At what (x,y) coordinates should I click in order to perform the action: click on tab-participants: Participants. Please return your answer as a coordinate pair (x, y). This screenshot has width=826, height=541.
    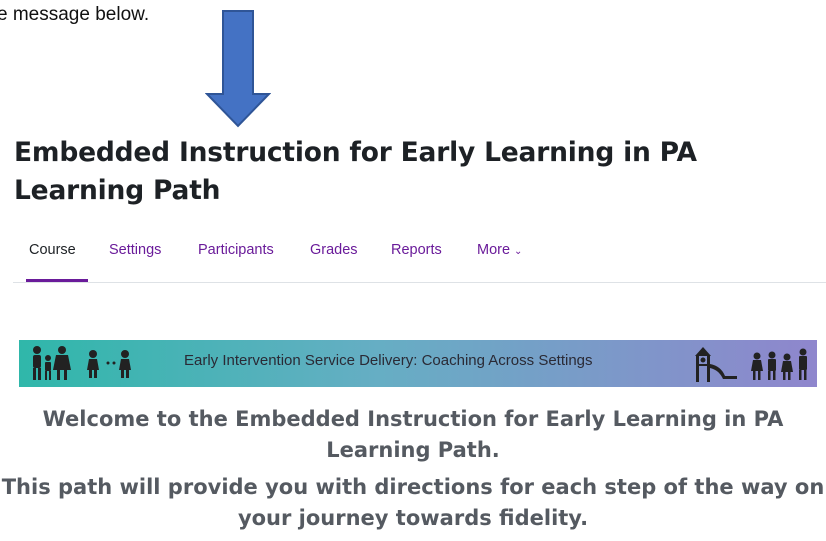
    Looking at the image, I should click on (236, 255).